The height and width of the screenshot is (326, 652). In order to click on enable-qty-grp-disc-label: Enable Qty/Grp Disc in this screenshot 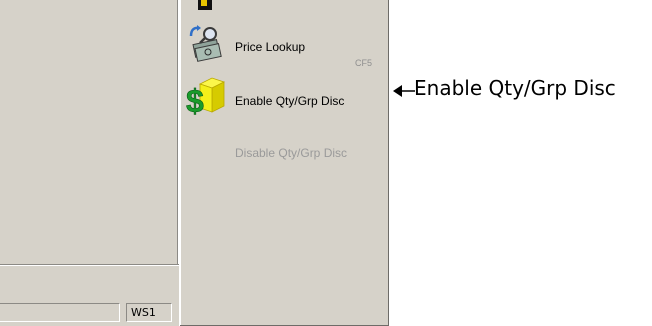, I will do `click(290, 101)`.